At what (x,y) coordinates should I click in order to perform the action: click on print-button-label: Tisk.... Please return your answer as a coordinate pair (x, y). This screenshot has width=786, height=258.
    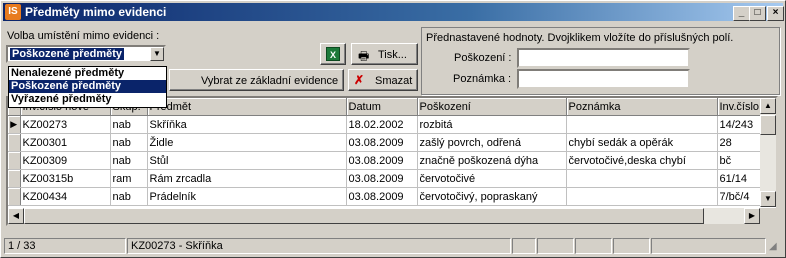
    Looking at the image, I should click on (392, 55).